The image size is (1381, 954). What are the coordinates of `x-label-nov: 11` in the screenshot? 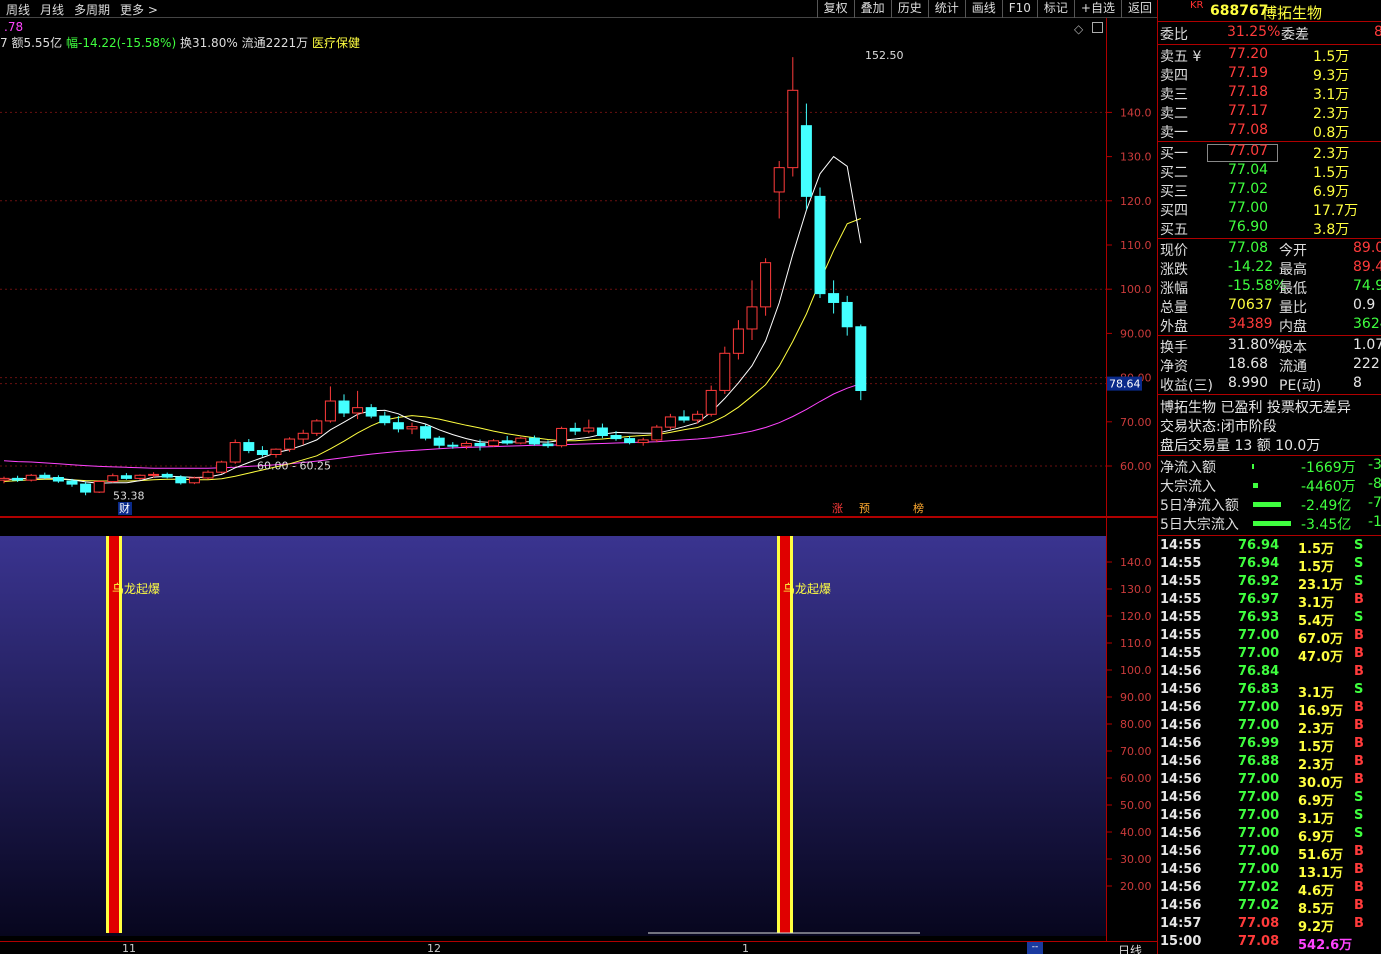 It's located at (129, 948).